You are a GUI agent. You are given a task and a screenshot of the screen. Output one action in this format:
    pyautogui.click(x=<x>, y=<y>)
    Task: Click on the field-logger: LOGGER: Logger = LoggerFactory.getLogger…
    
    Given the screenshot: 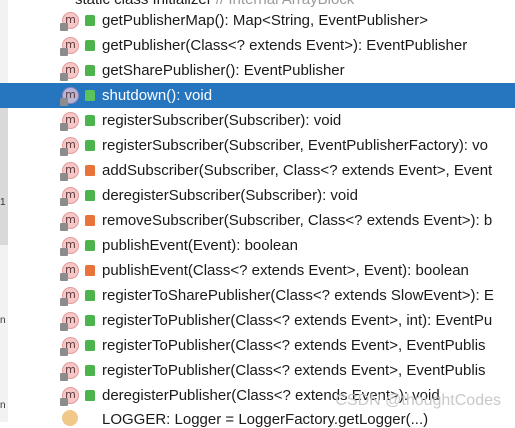 What is the action you would take?
    pyautogui.click(x=265, y=419)
    